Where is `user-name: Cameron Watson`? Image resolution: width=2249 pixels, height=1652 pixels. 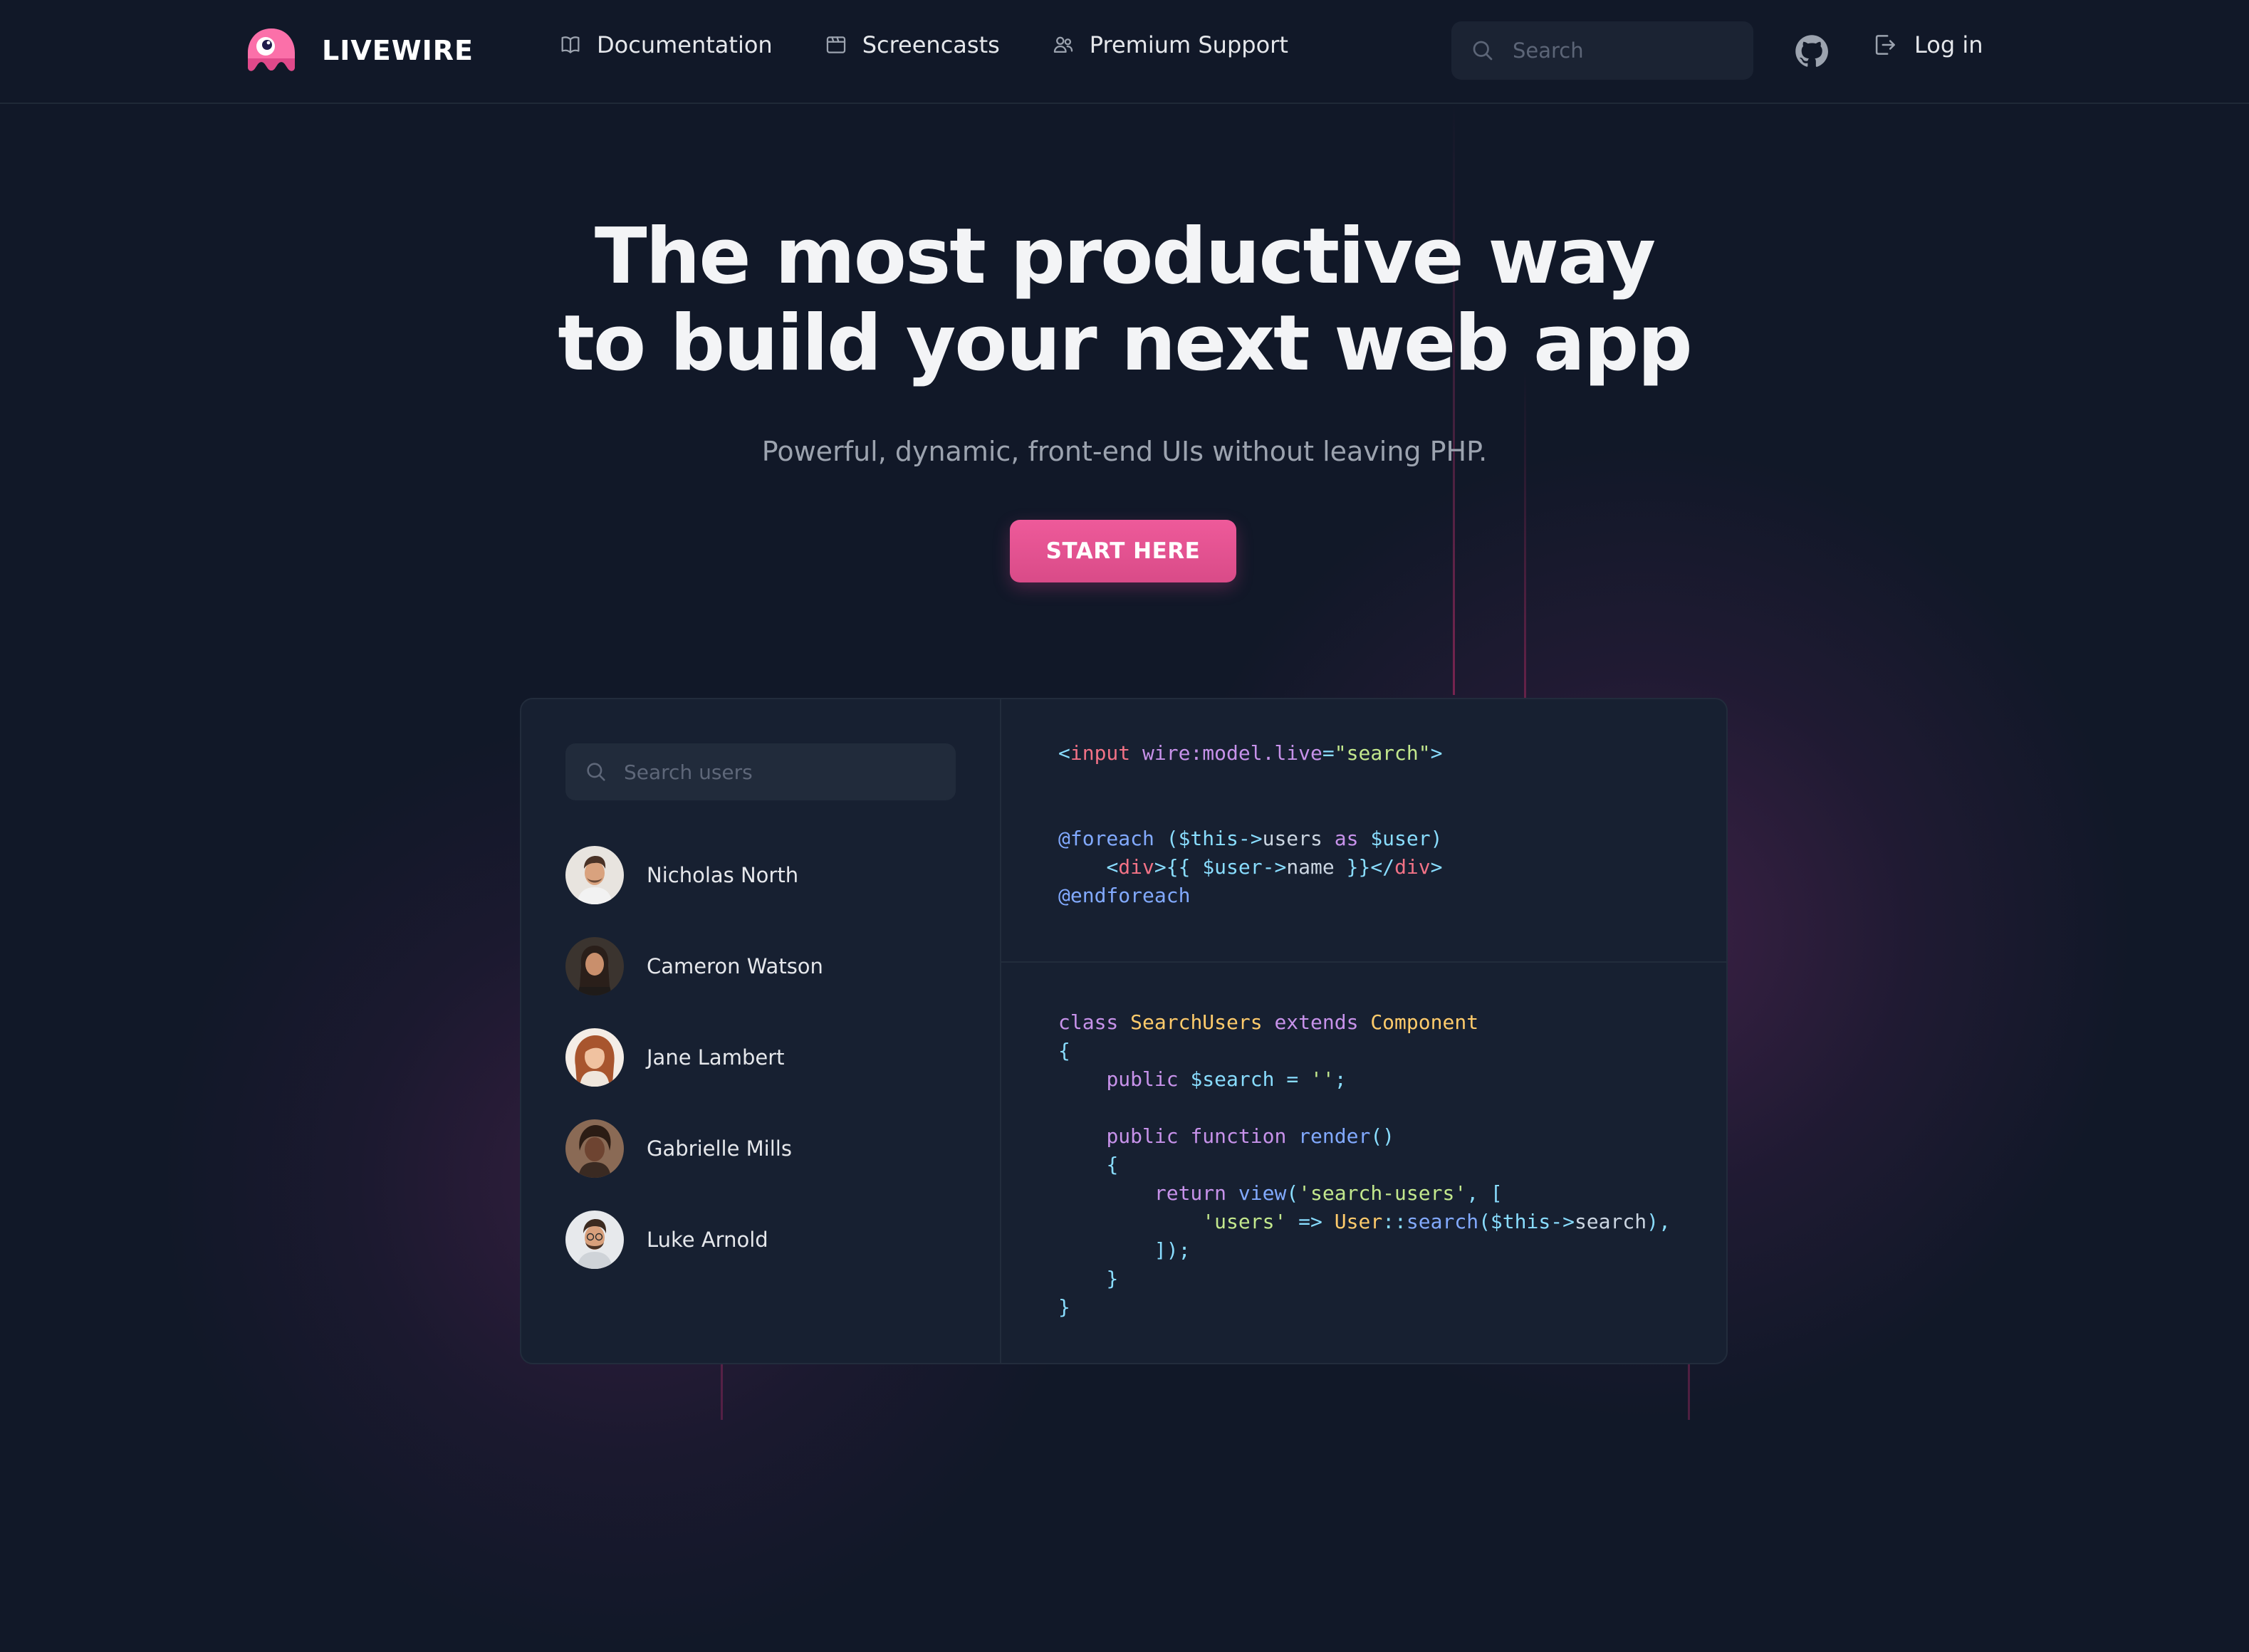 user-name: Cameron Watson is located at coordinates (735, 966).